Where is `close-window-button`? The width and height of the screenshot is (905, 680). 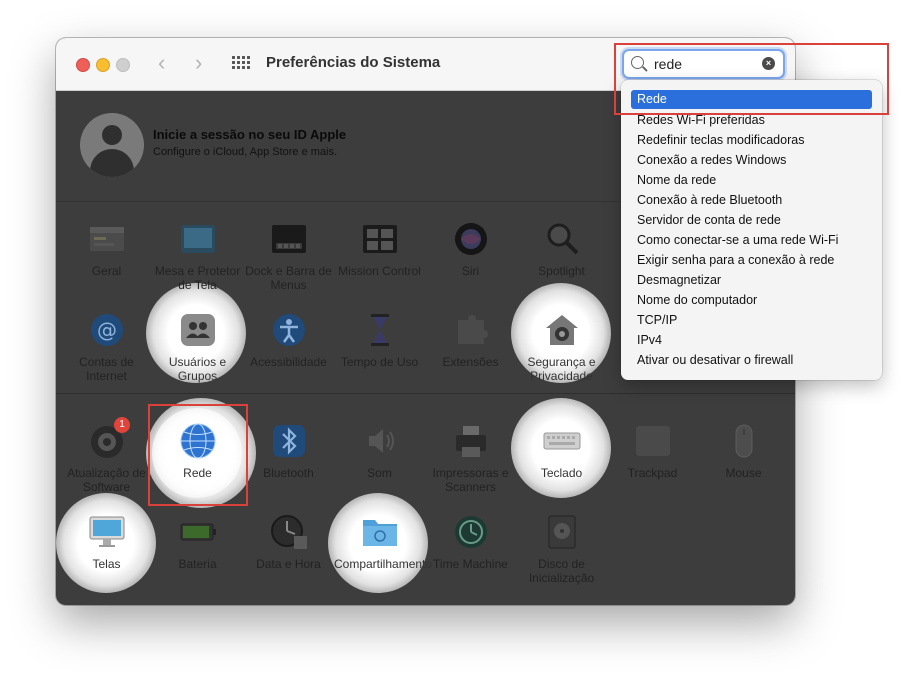
close-window-button is located at coordinates (83, 65).